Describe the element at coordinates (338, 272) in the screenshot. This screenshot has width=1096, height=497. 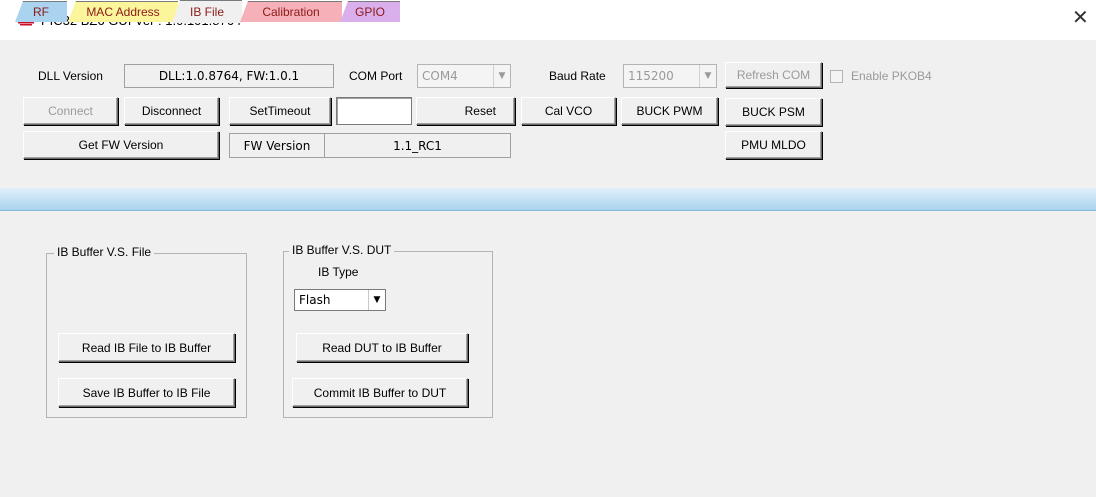
I see `ib-type-label: IB Type` at that location.